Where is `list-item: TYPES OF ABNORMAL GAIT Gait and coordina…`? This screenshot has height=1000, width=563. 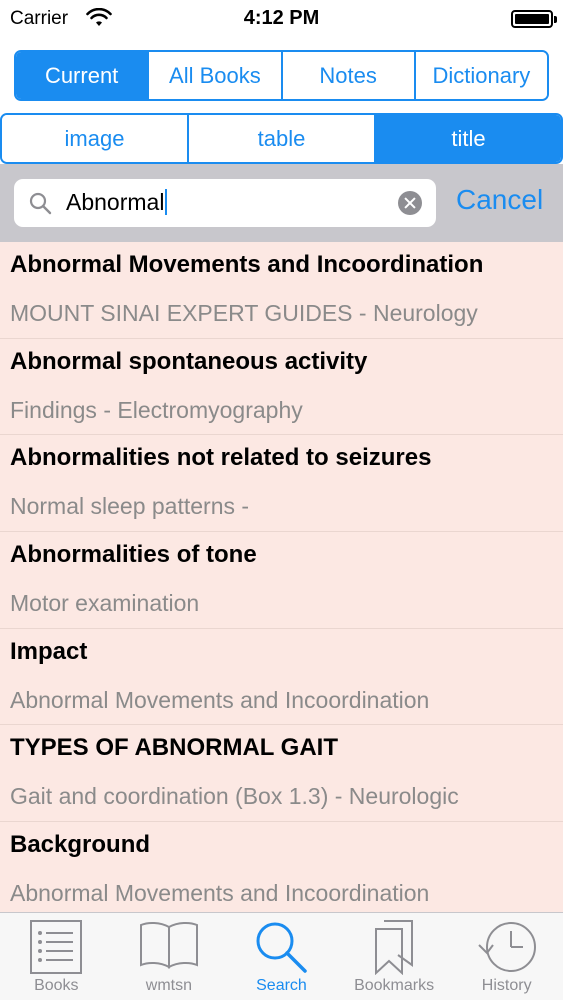
list-item: TYPES OF ABNORMAL GAIT Gait and coordina… is located at coordinates (281, 774).